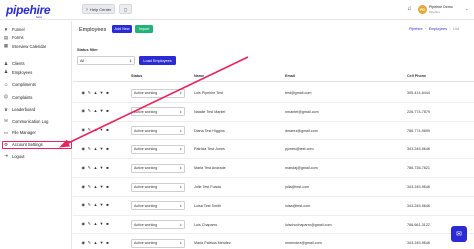 This screenshot has height=249, width=474. What do you see at coordinates (466, 8) in the screenshot?
I see `chevron-down-icon: ⌄` at bounding box center [466, 8].